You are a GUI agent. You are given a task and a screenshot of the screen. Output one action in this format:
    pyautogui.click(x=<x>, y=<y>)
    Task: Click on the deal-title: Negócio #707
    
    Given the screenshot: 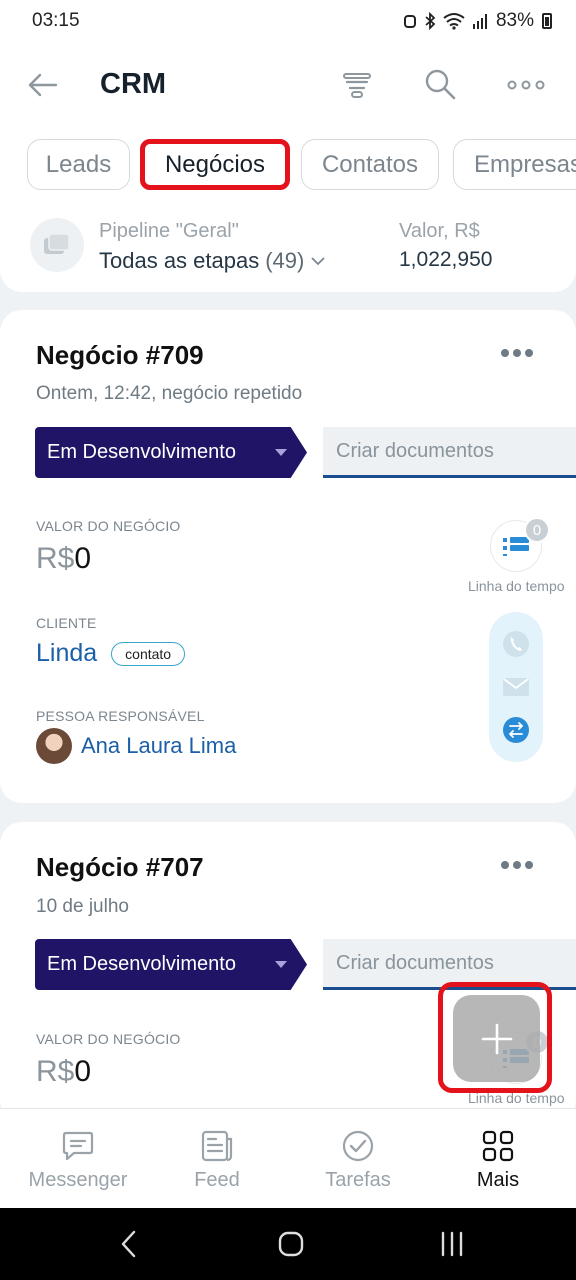 What is the action you would take?
    pyautogui.click(x=120, y=867)
    